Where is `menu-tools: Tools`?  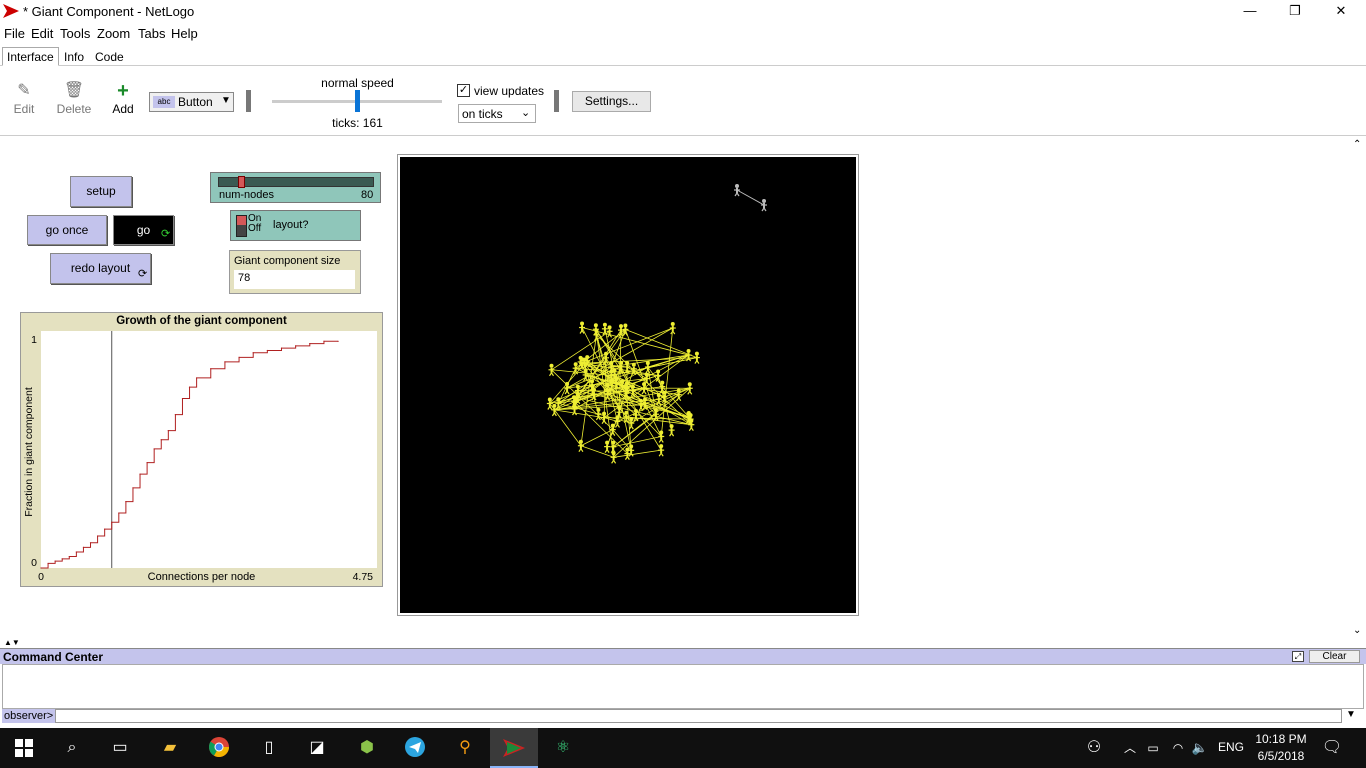 menu-tools: Tools is located at coordinates (75, 33).